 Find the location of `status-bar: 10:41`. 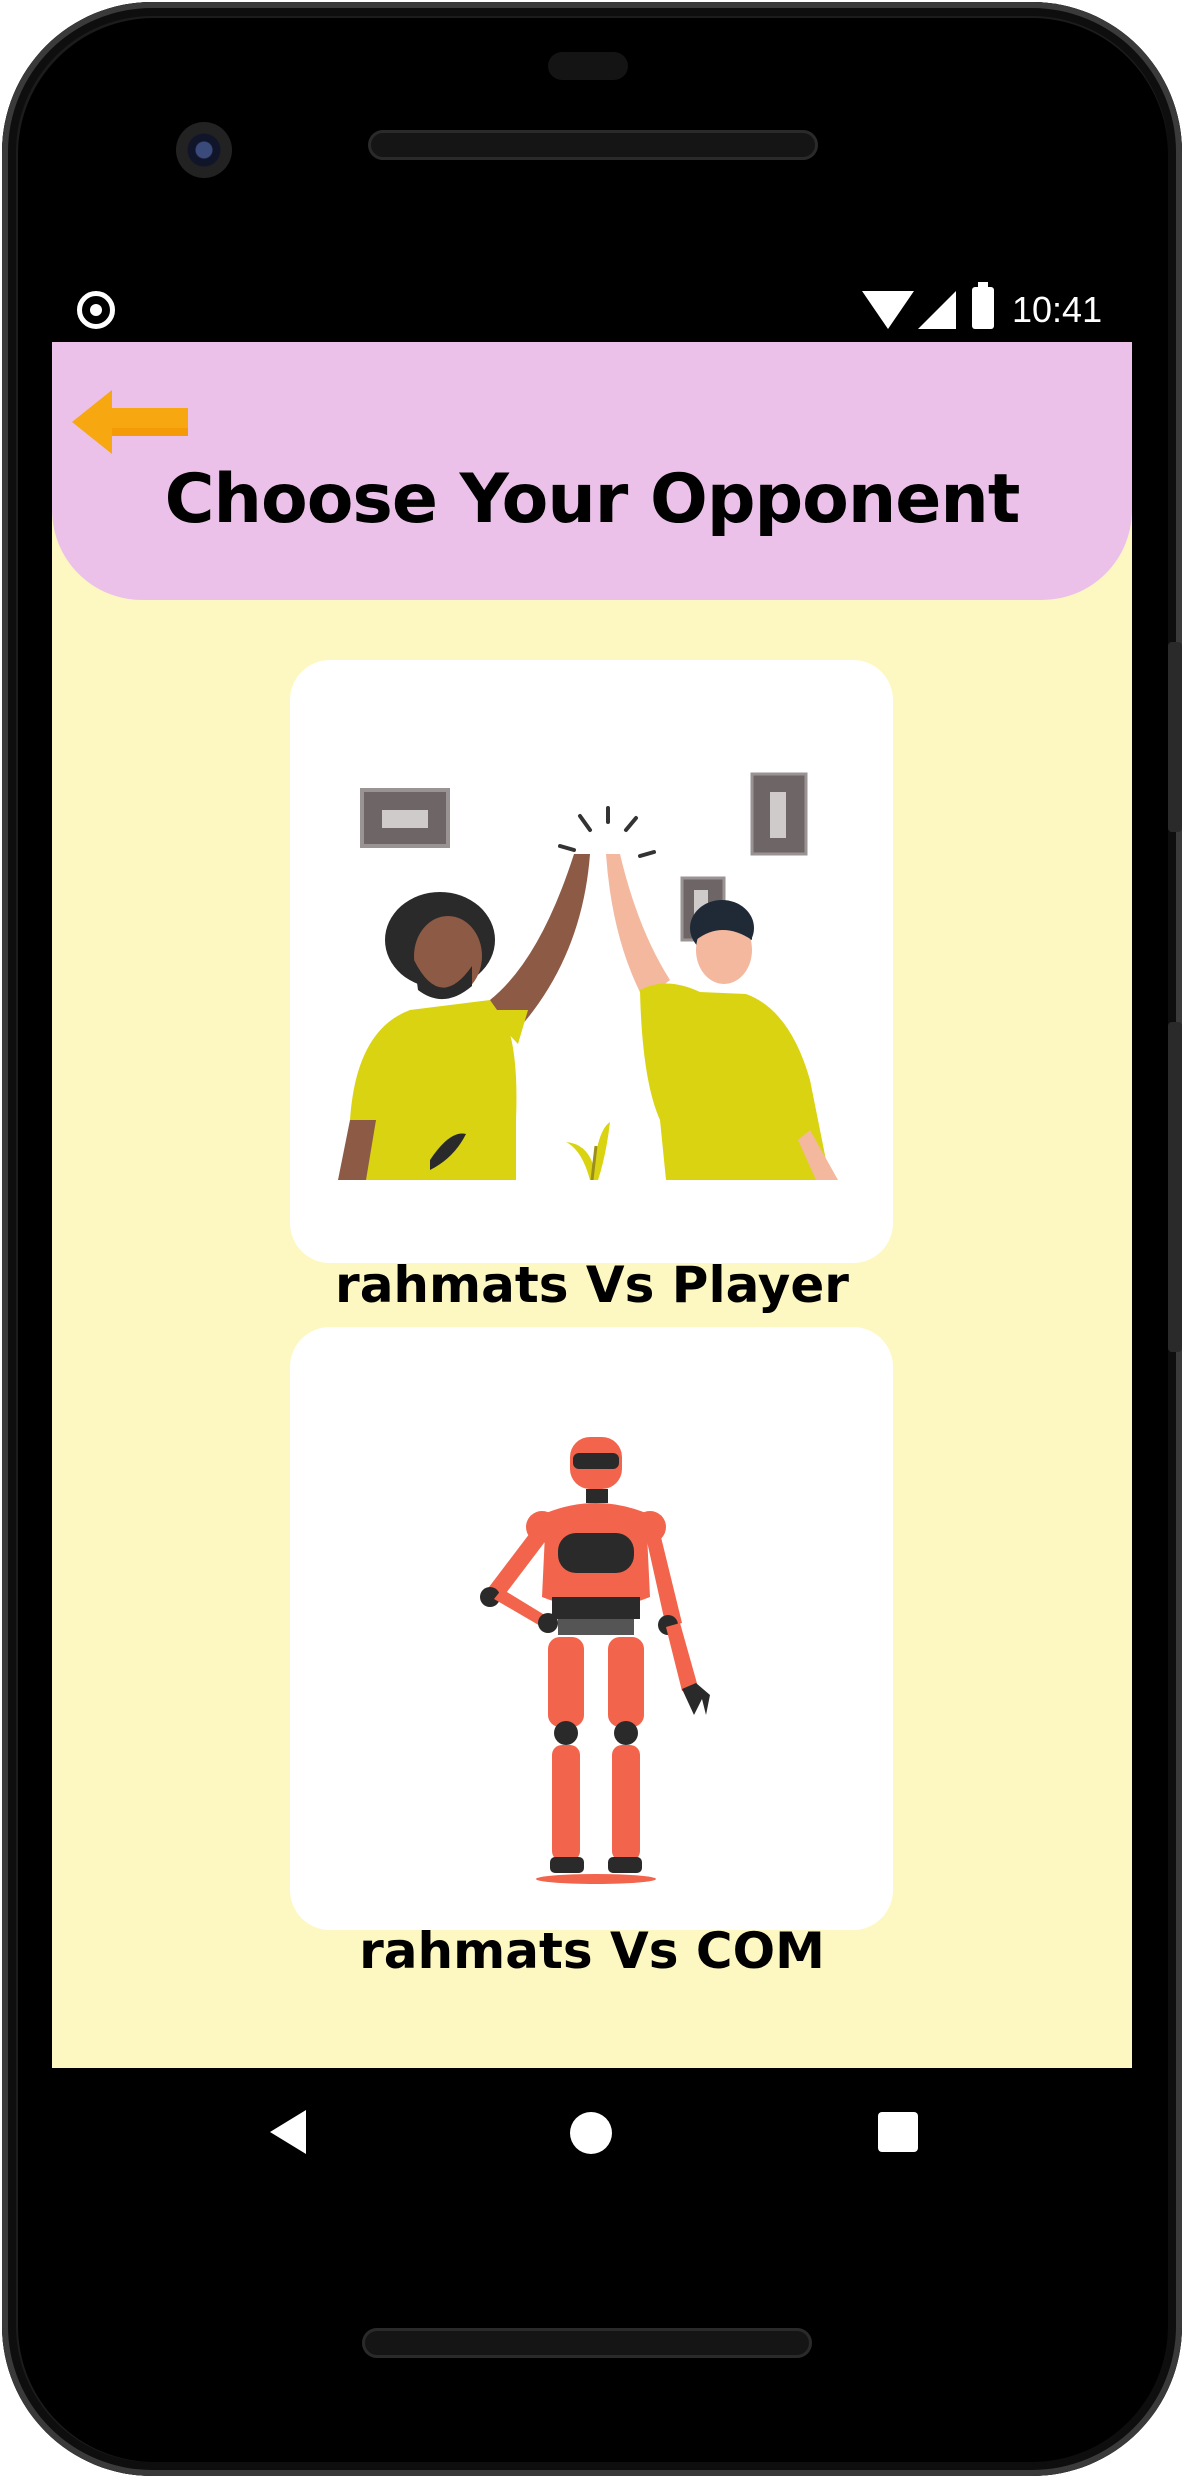

status-bar: 10:41 is located at coordinates (592, 309).